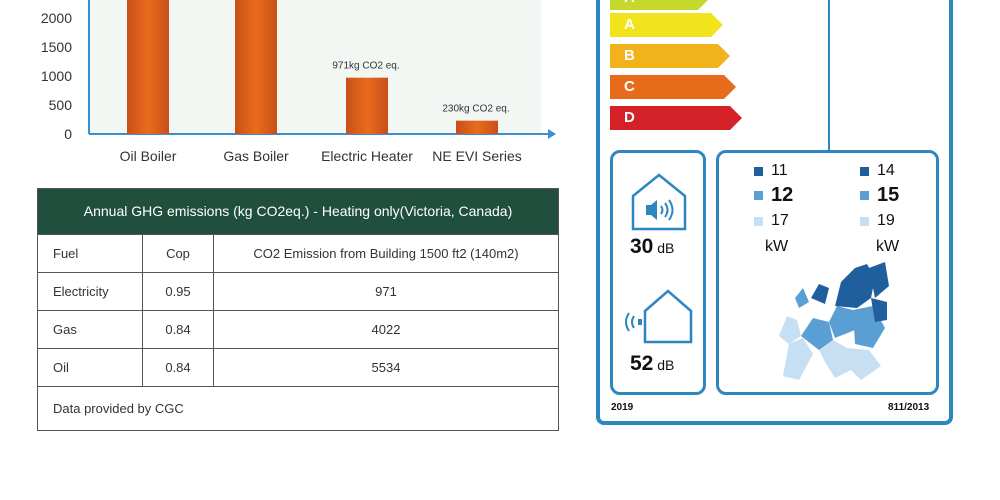  I want to click on data-label: 230kg CO2 eq., so click(475, 109).